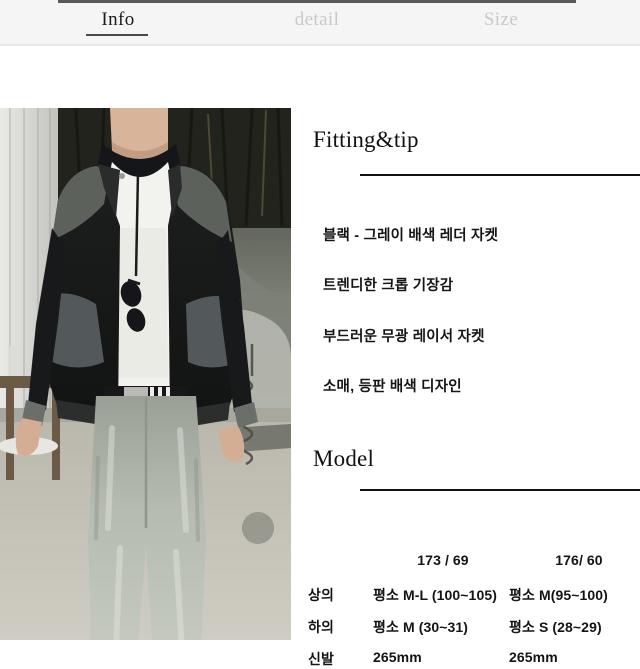 Image resolution: width=640 pixels, height=669 pixels. I want to click on model-divider, so click(500, 490).